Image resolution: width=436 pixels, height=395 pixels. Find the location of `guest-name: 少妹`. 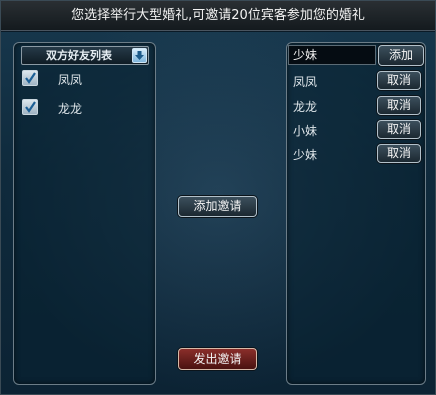

guest-name: 少妹 is located at coordinates (305, 155).